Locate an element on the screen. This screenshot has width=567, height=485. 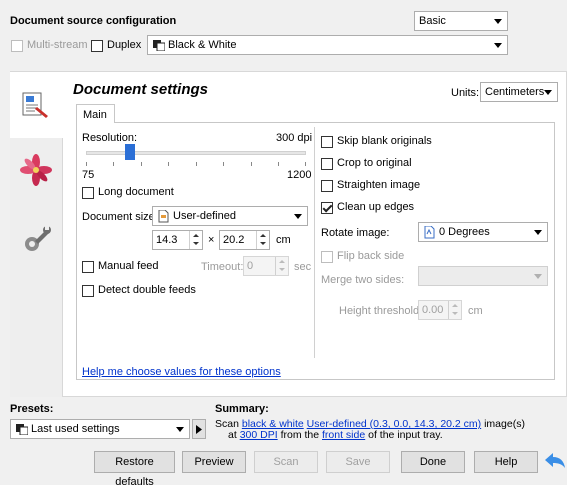
help-choose-link: Help me choose values for these options is located at coordinates (181, 372).